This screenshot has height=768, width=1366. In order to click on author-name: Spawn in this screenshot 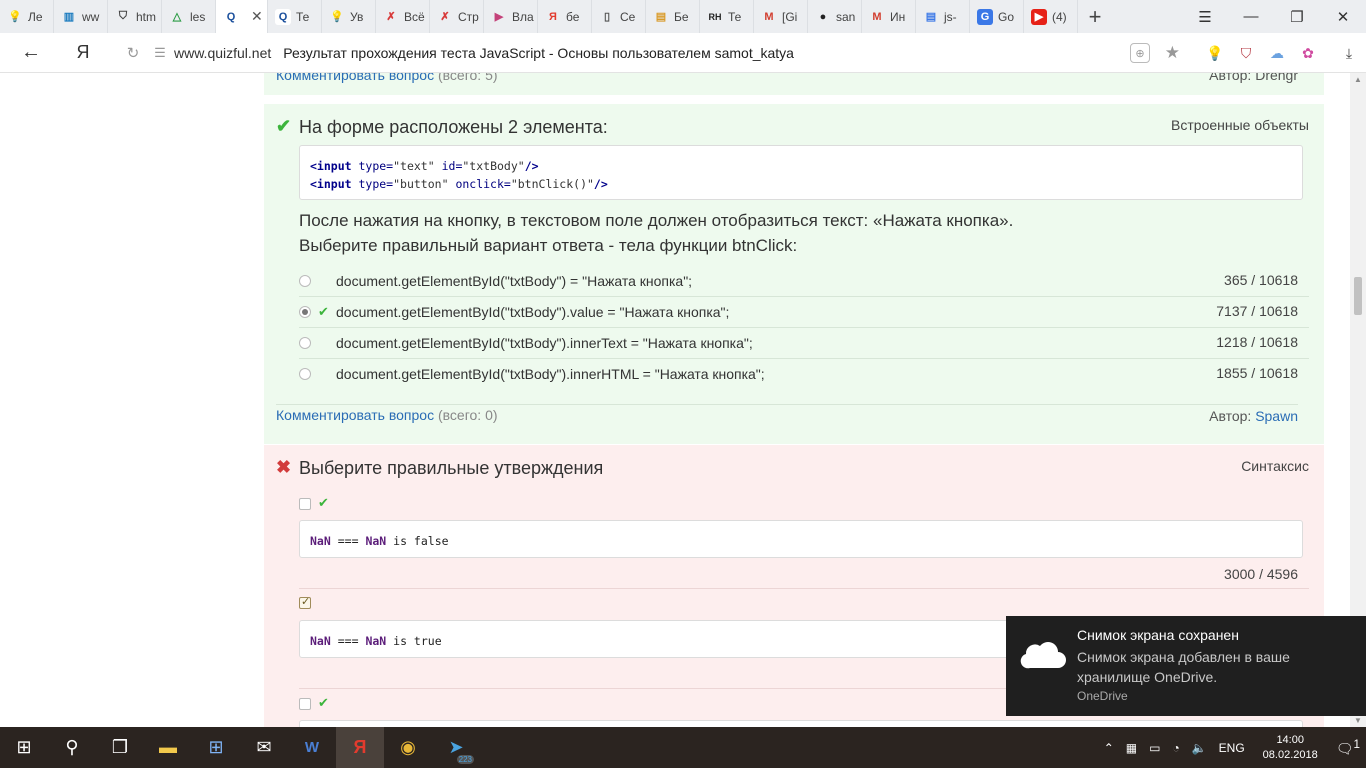, I will do `click(1276, 416)`.